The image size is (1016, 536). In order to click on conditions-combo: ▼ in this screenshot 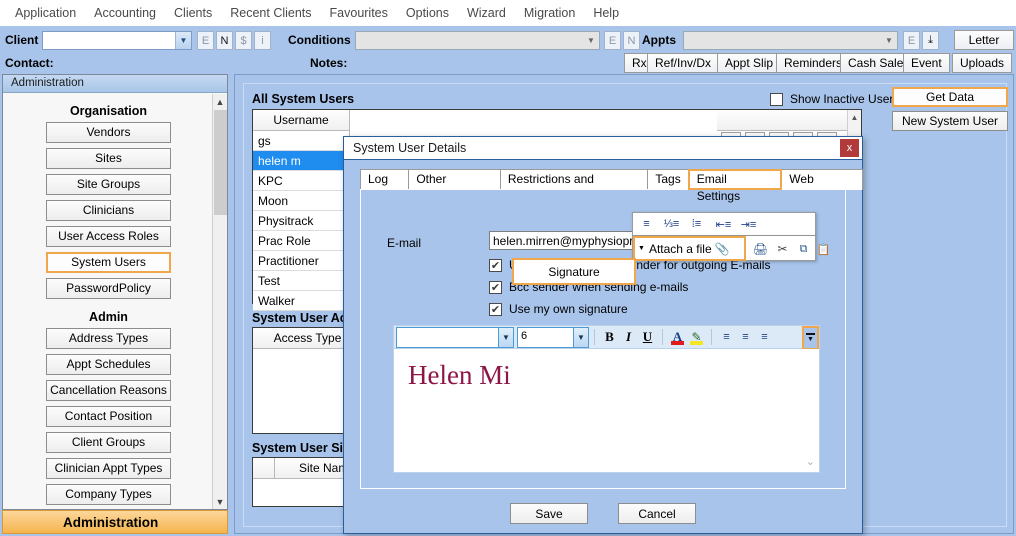, I will do `click(477, 40)`.